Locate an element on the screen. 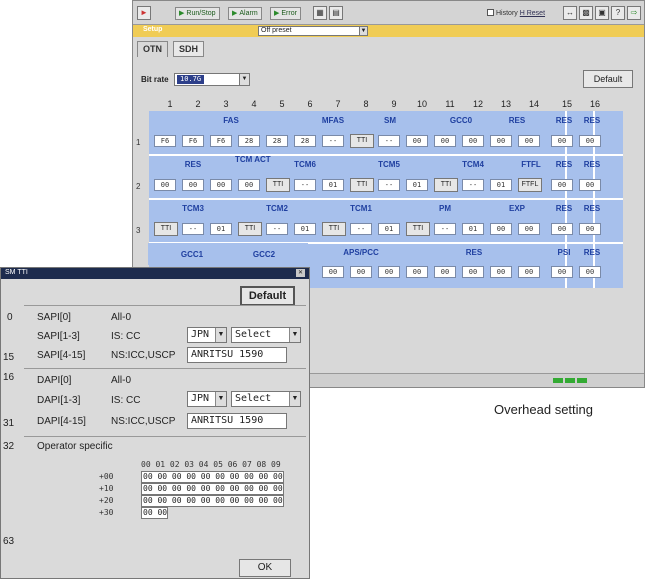 The height and width of the screenshot is (582, 645). tab-sdh: SDH is located at coordinates (189, 49).